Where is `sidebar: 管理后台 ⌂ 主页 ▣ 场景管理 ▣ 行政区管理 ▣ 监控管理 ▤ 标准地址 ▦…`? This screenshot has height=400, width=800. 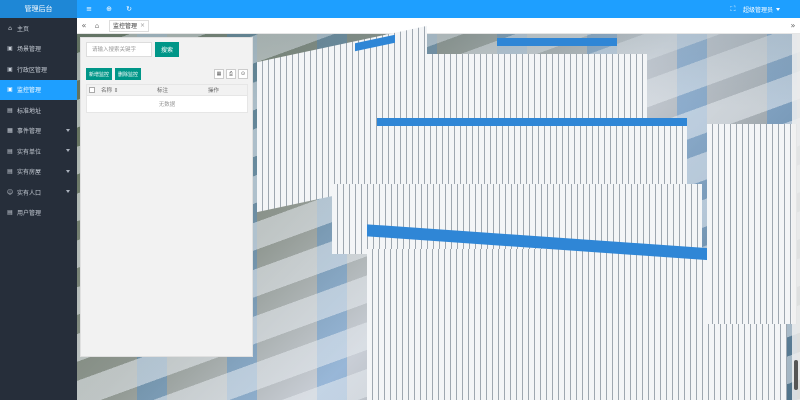
sidebar: 管理后台 ⌂ 主页 ▣ 场景管理 ▣ 行政区管理 ▣ 监控管理 ▤ 标准地址 ▦… is located at coordinates (38, 200).